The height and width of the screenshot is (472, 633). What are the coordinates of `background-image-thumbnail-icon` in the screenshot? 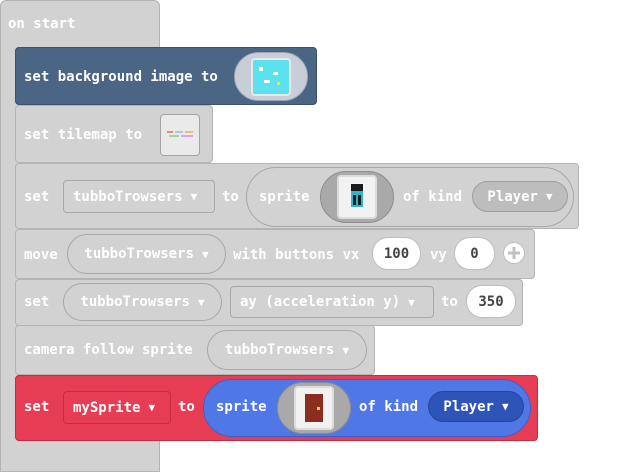 It's located at (271, 76).